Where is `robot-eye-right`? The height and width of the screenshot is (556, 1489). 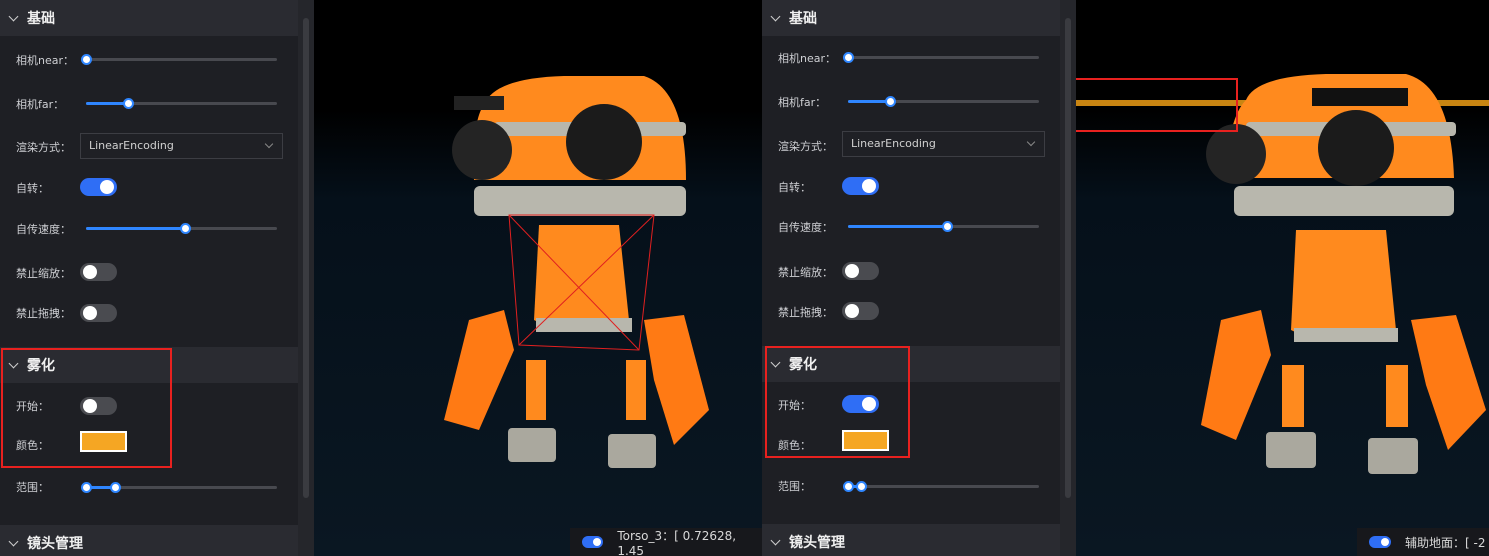 robot-eye-right is located at coordinates (1356, 148).